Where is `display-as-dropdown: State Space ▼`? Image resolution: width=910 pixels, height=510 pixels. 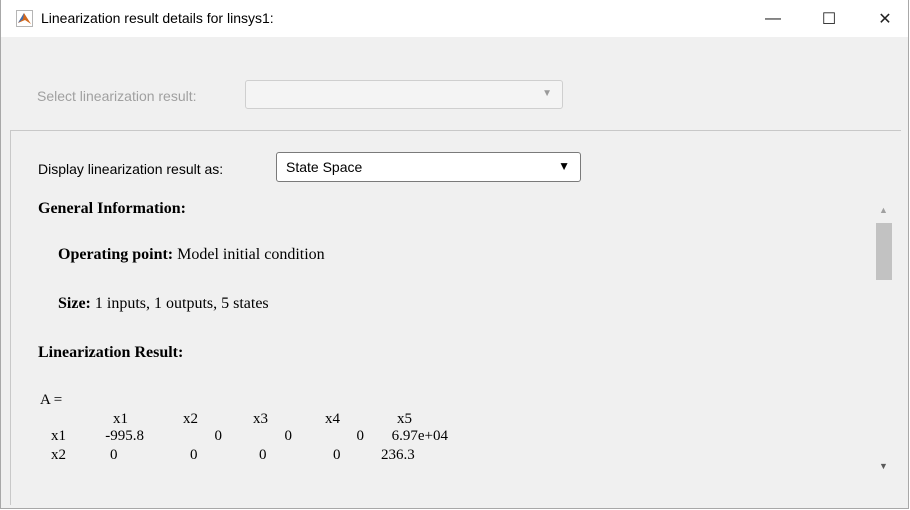
display-as-dropdown: State Space ▼ is located at coordinates (428, 167).